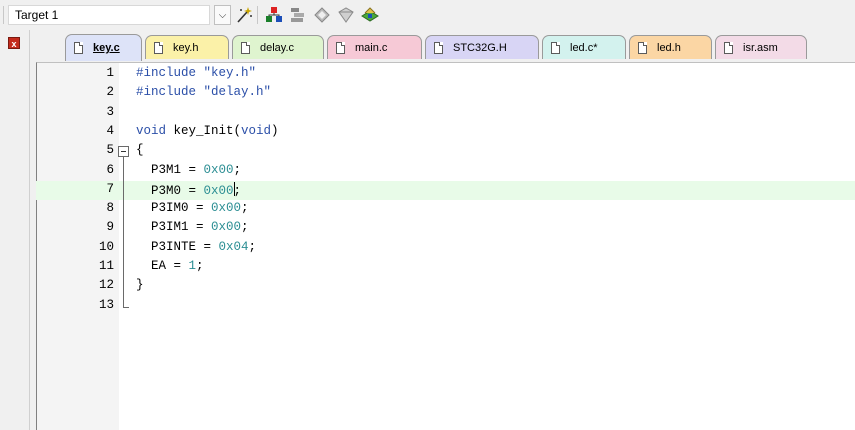  What do you see at coordinates (370, 15) in the screenshot?
I see `manage-run-time-environment-icon` at bounding box center [370, 15].